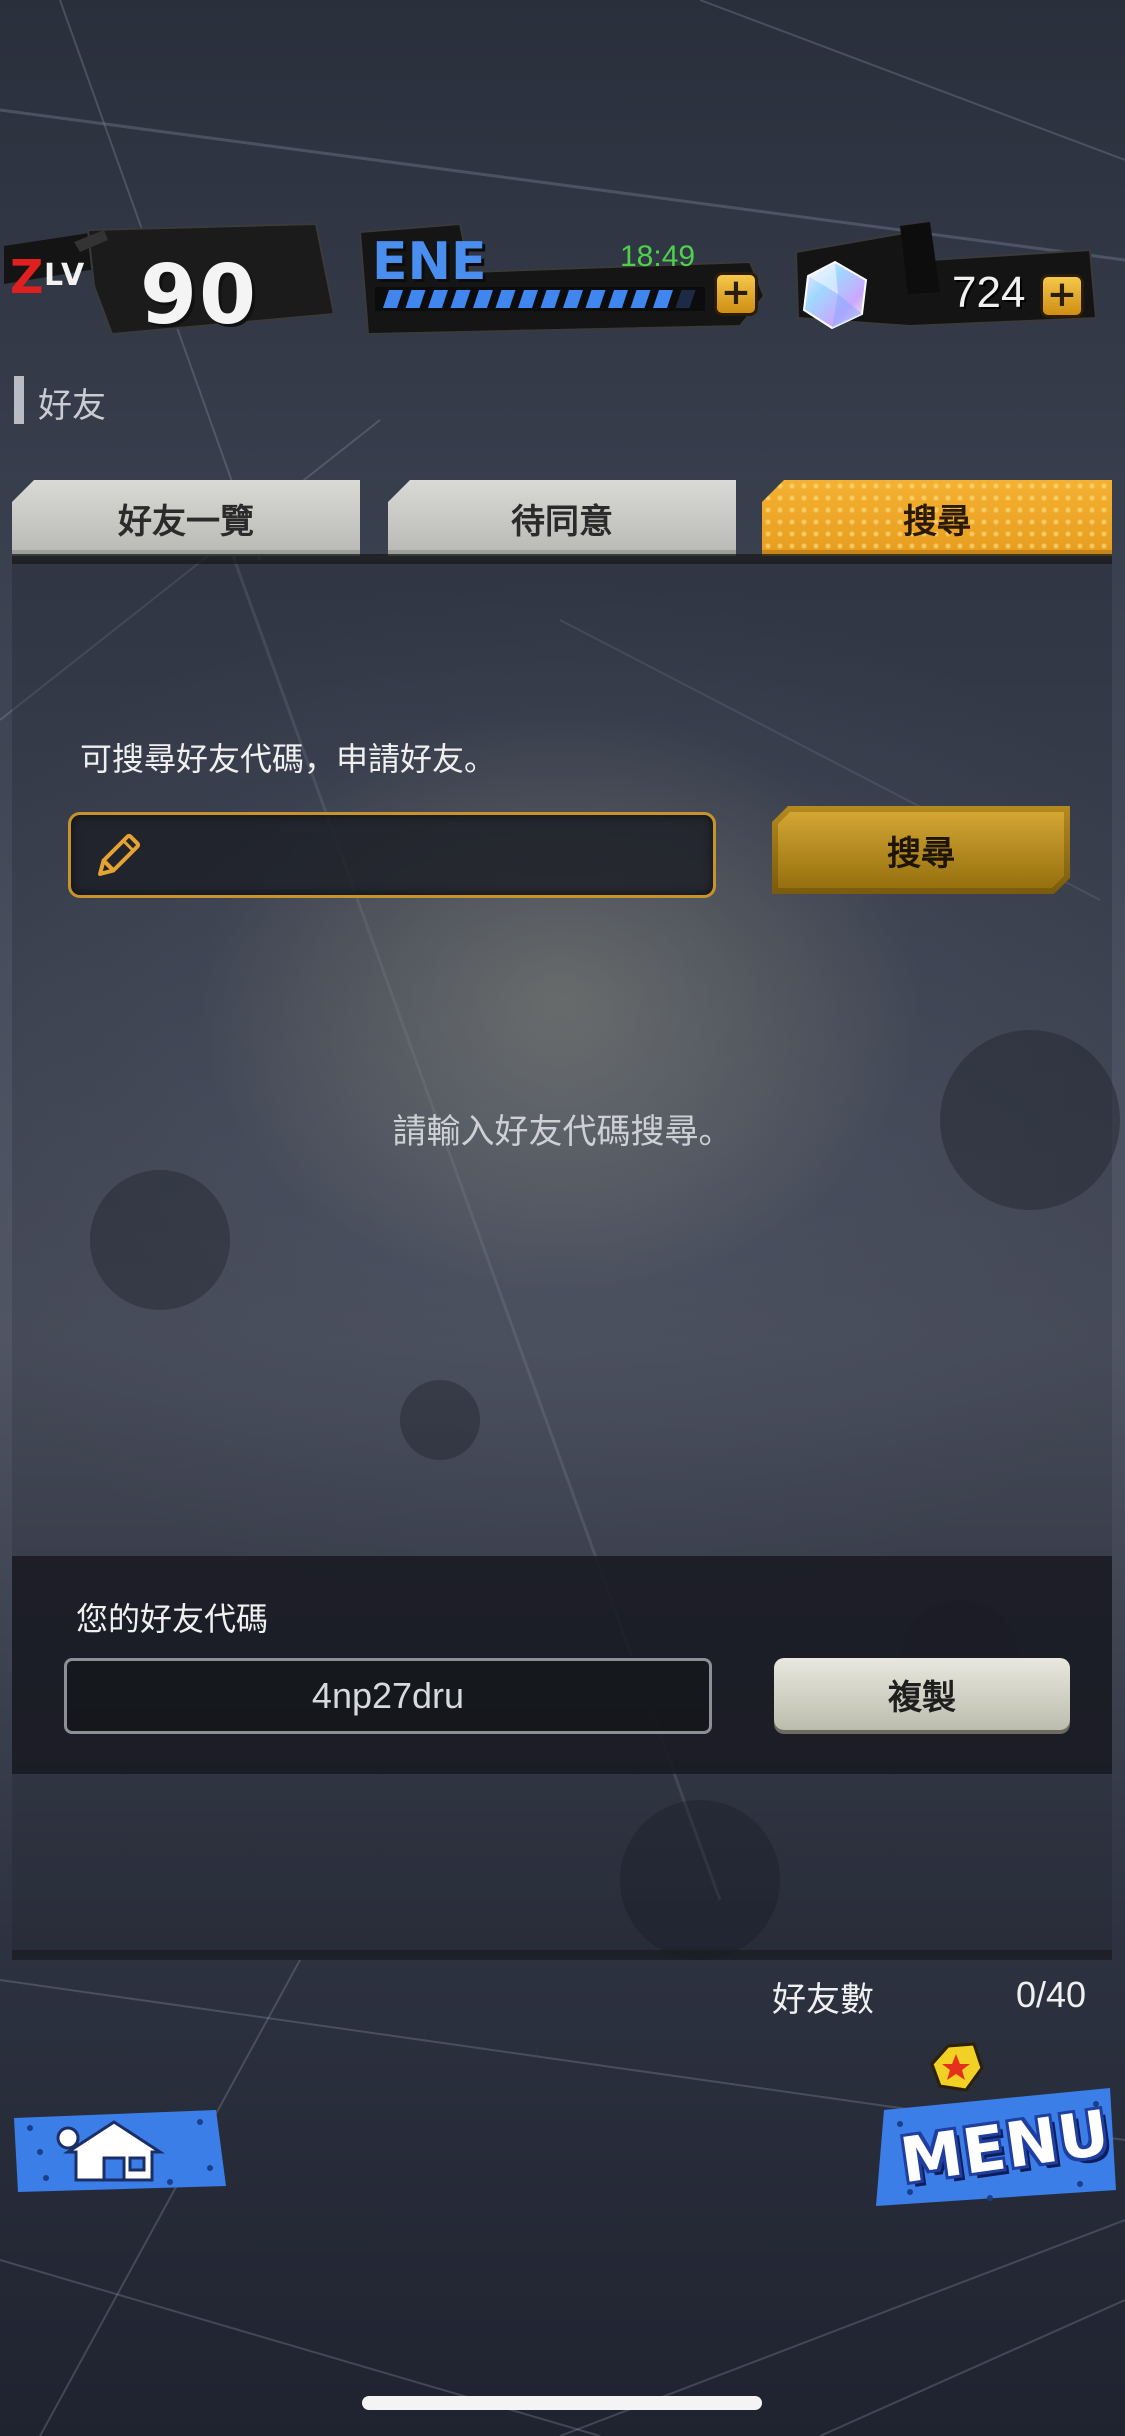 The height and width of the screenshot is (2436, 1125). I want to click on tab-search: 搜尋, so click(937, 518).